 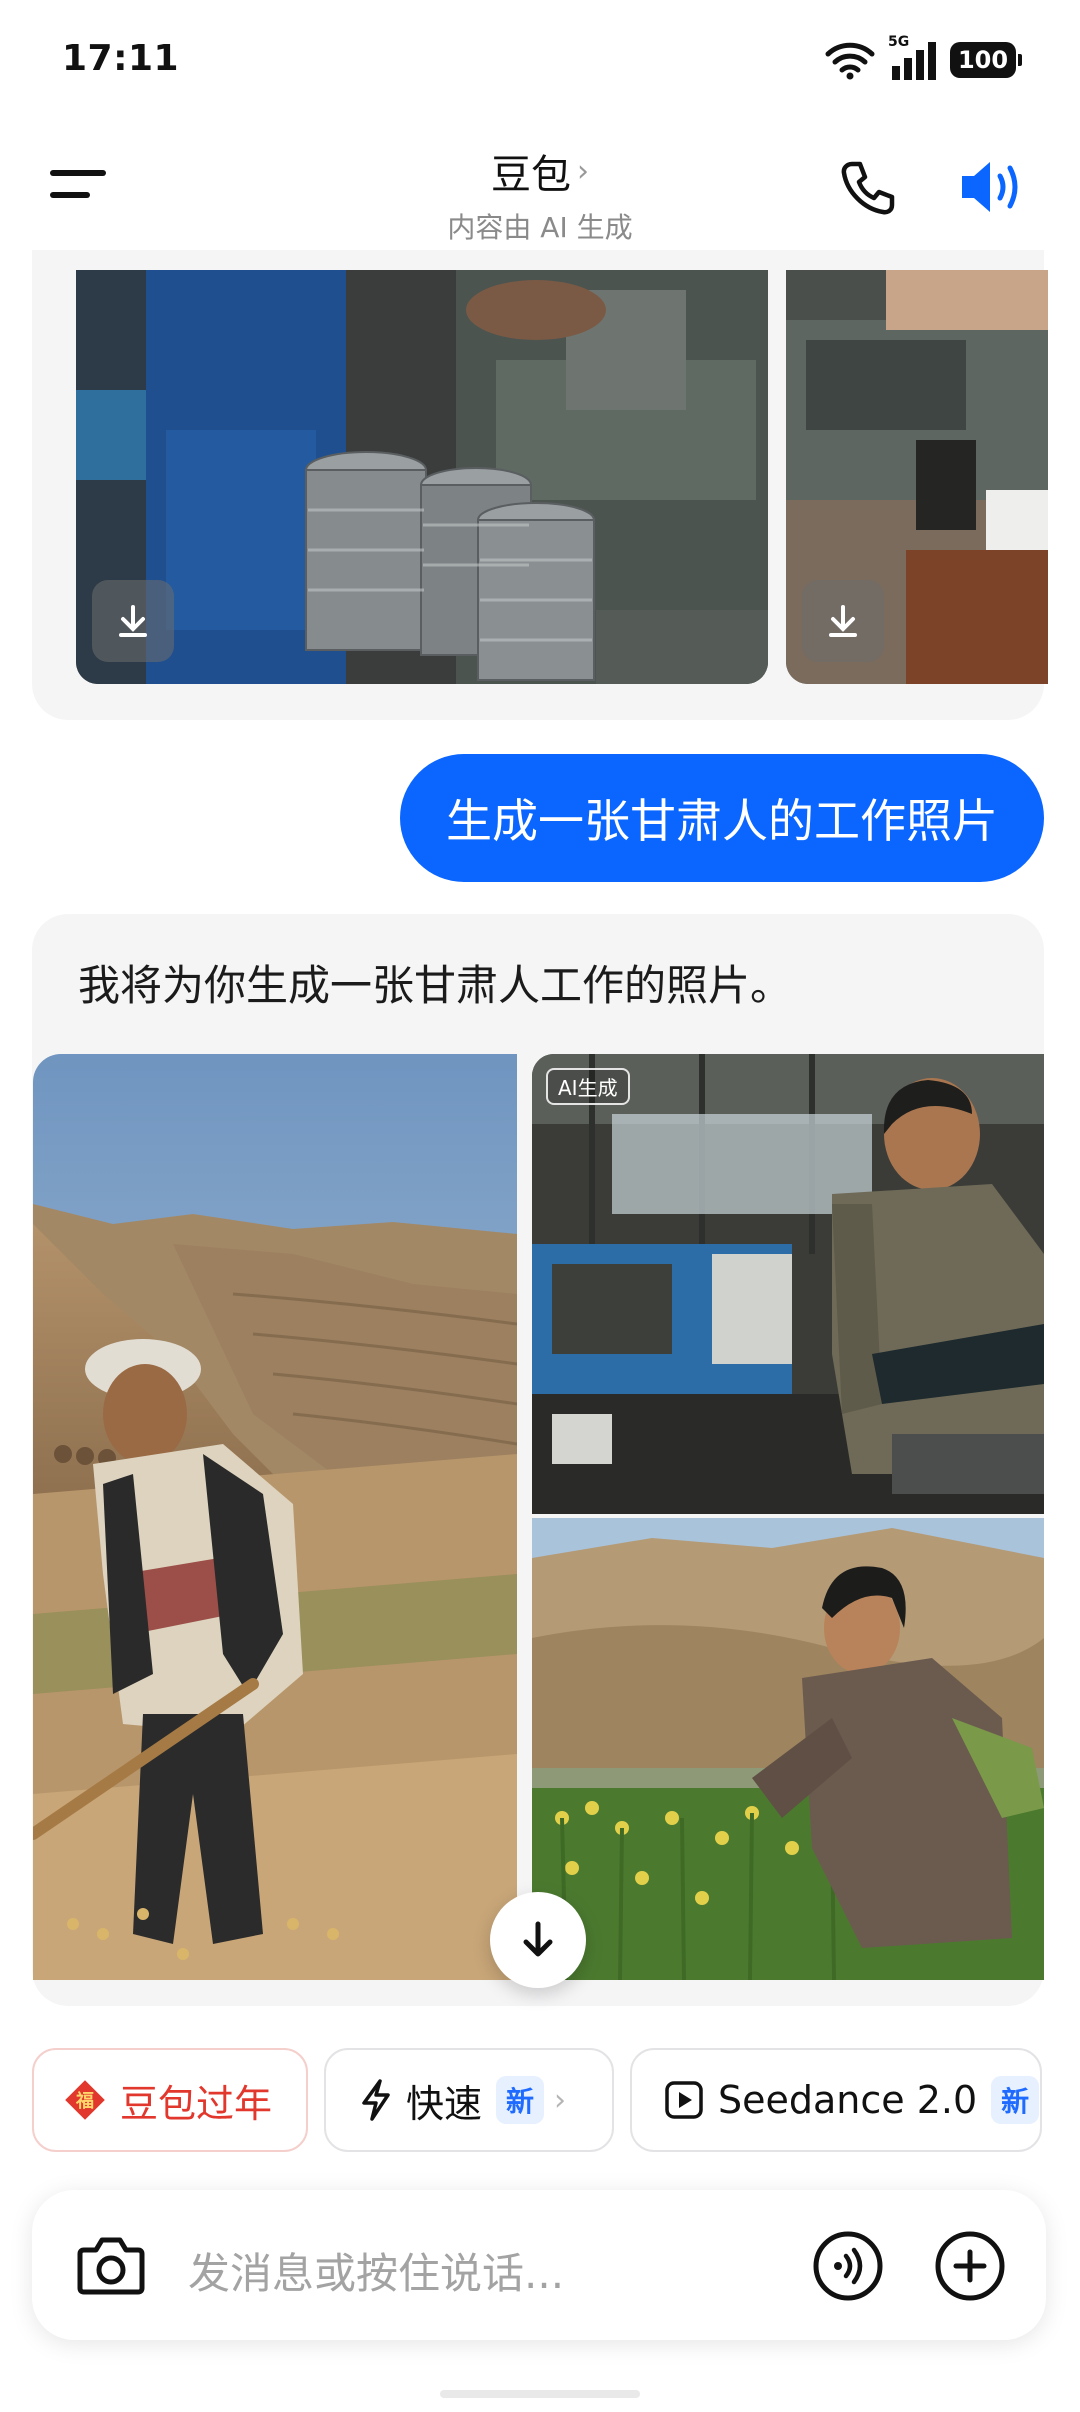 I want to click on chat-header: 豆包 › 内容由 AI 生成, so click(x=540, y=190).